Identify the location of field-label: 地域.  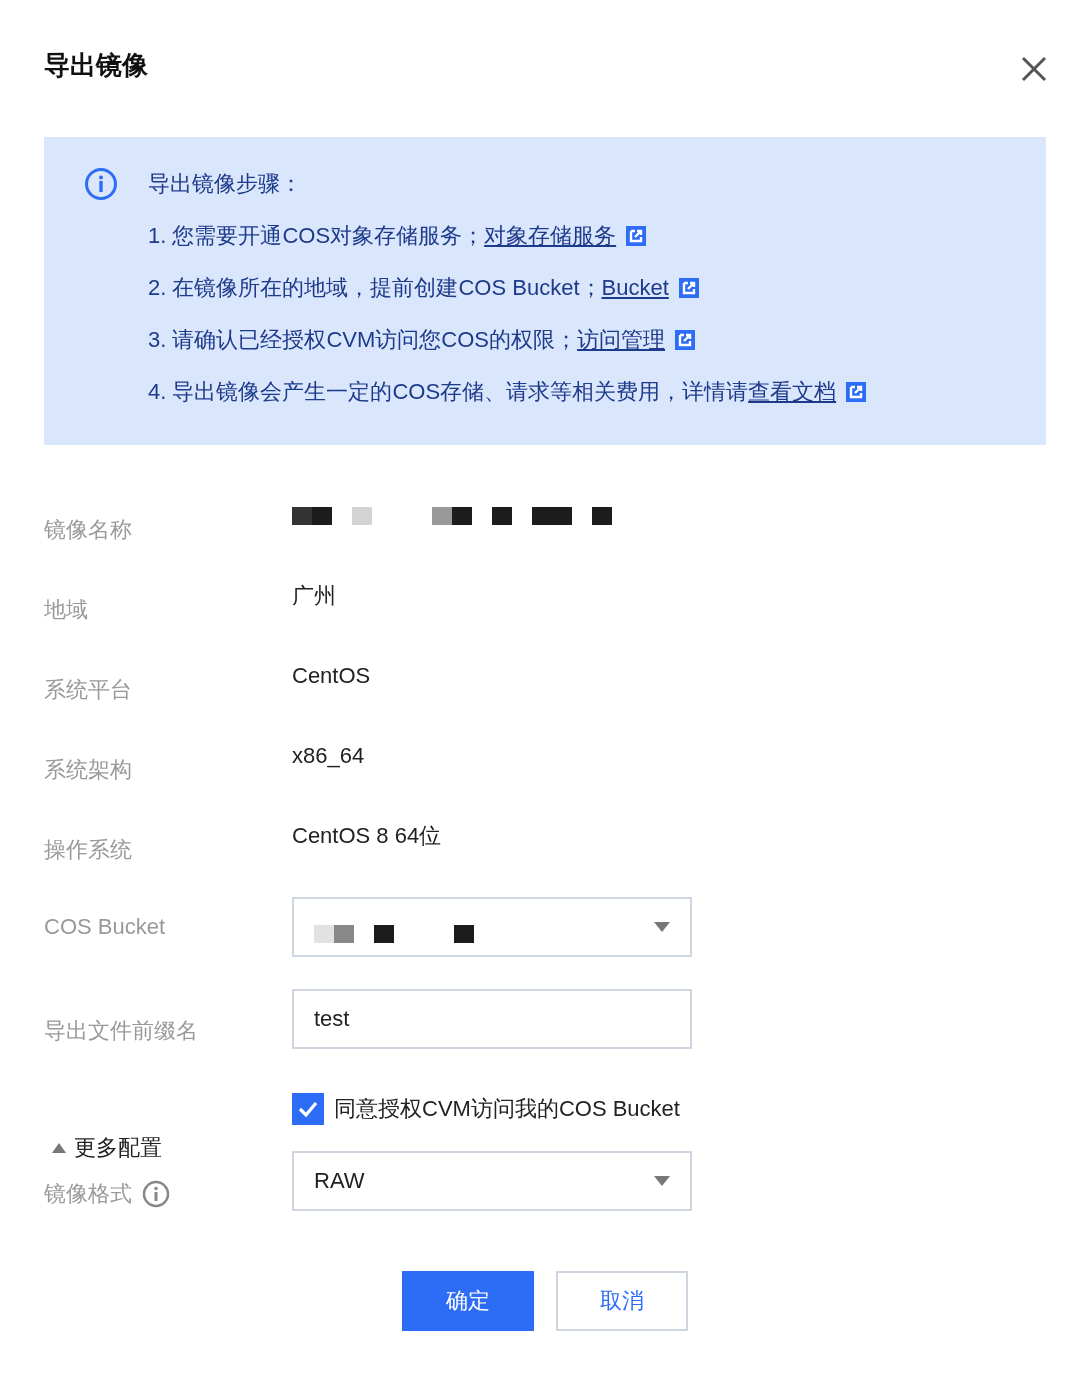
(66, 609).